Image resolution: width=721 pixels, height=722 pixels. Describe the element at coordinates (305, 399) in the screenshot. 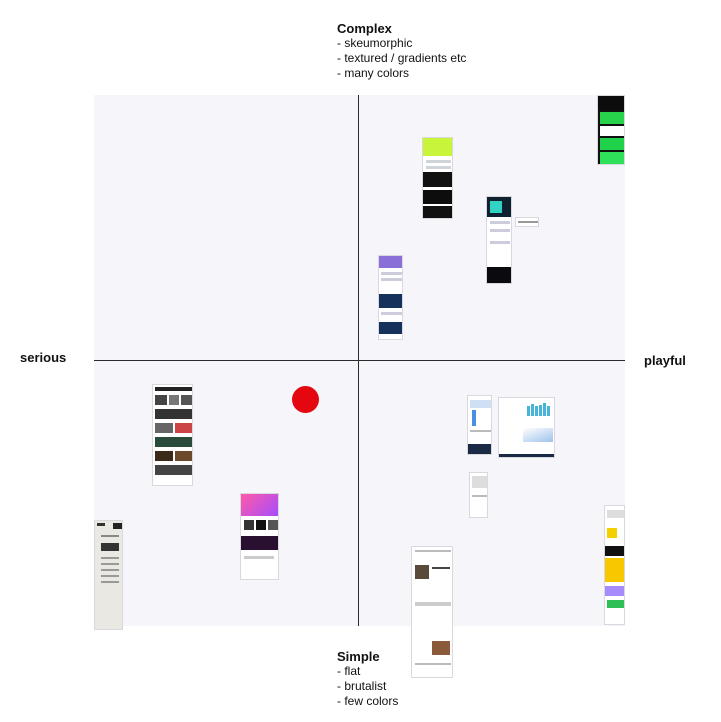

I see `current-position-marker` at that location.